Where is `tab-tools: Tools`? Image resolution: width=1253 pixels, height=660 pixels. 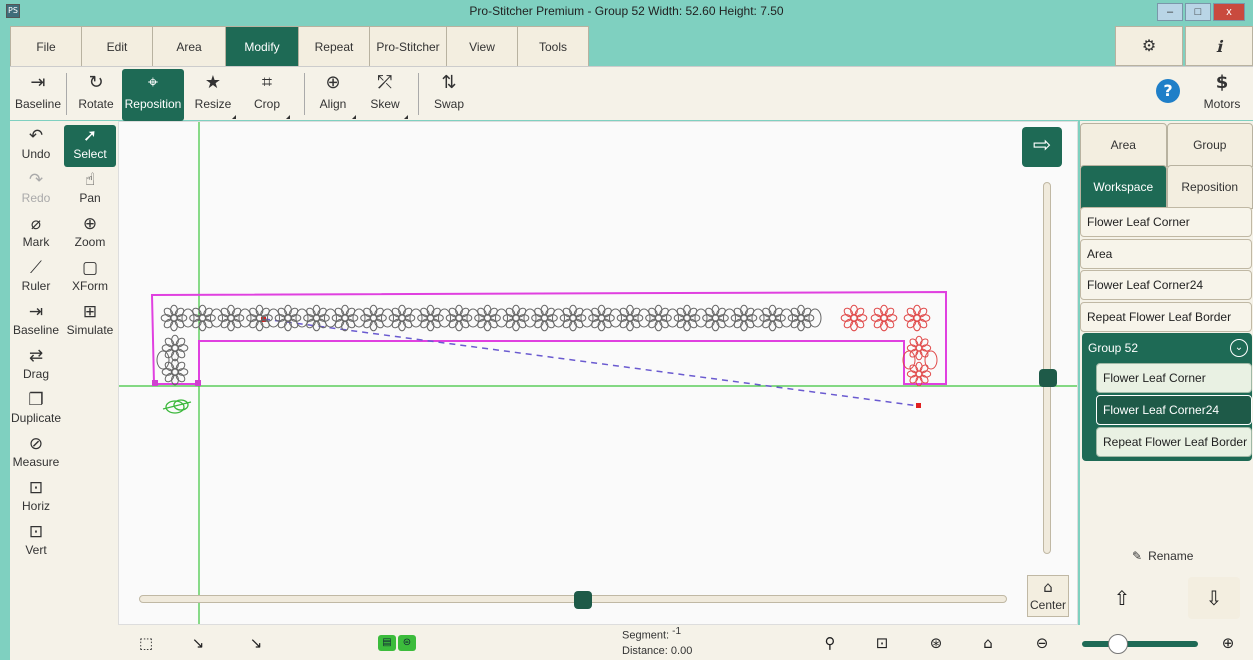 tab-tools: Tools is located at coordinates (553, 46).